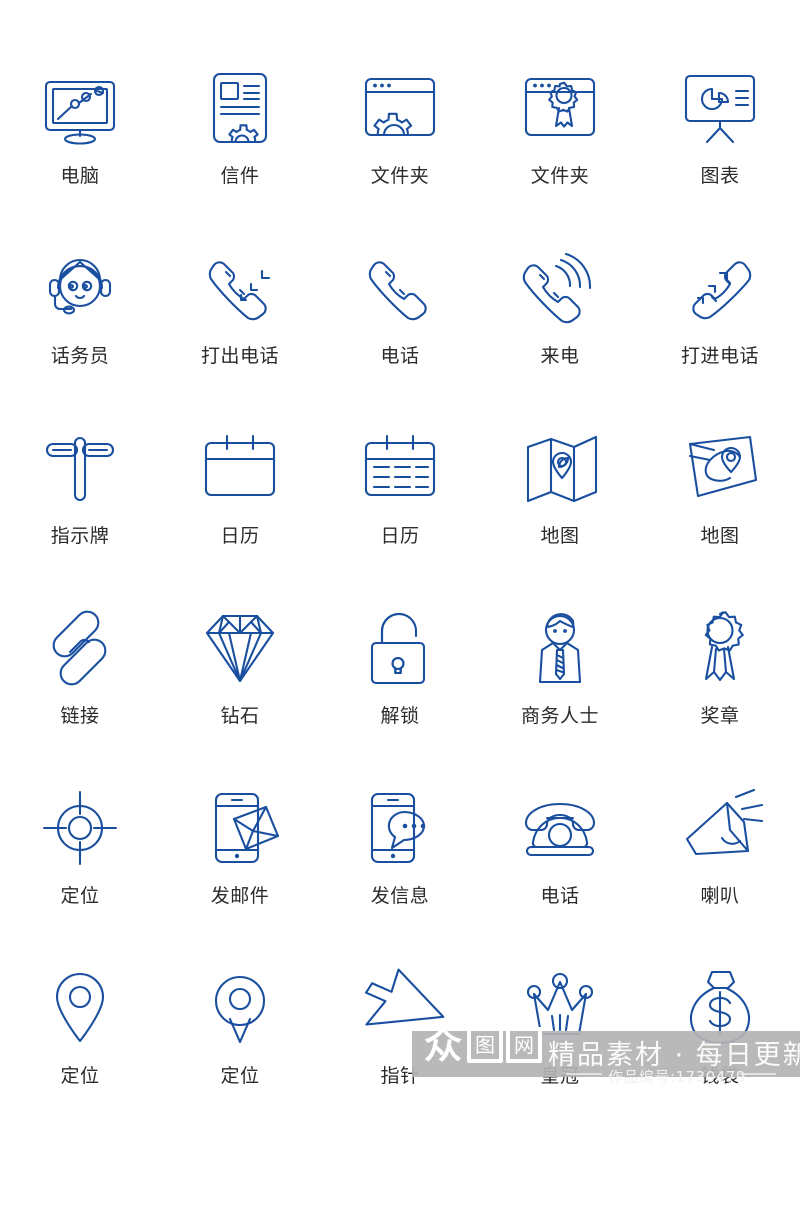 This screenshot has width=800, height=1205. What do you see at coordinates (400, 896) in the screenshot?
I see `icon-label: 发信息` at bounding box center [400, 896].